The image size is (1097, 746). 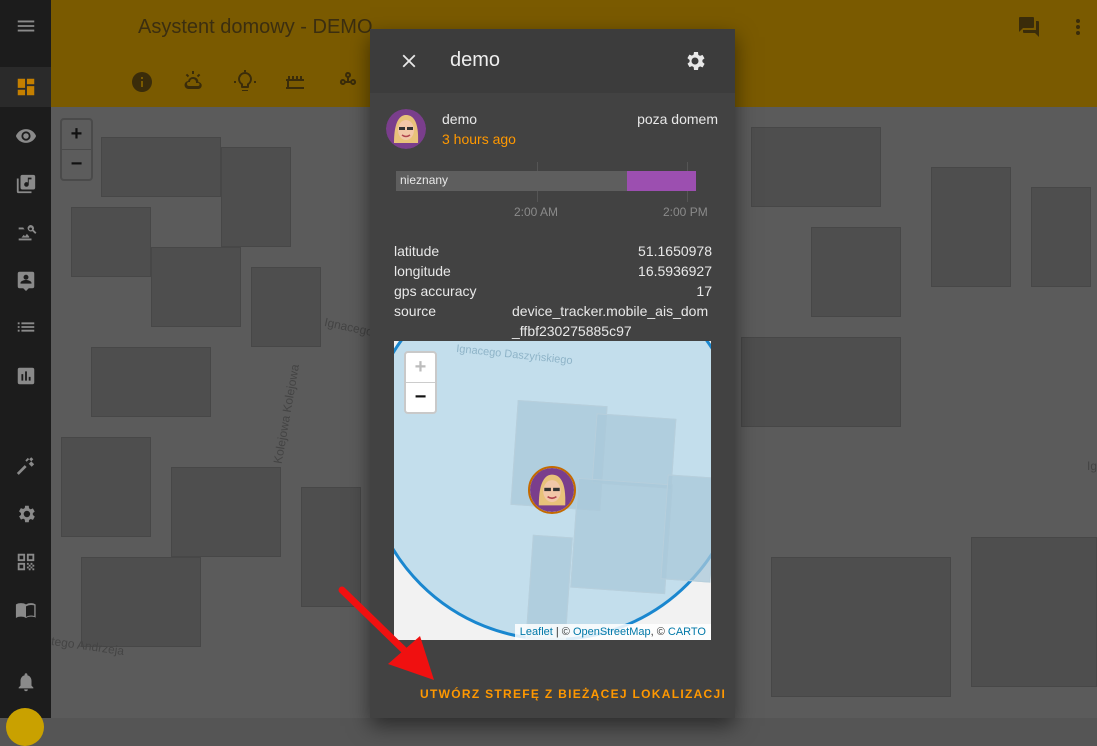 What do you see at coordinates (245, 82) in the screenshot?
I see `lightbulb-icon` at bounding box center [245, 82].